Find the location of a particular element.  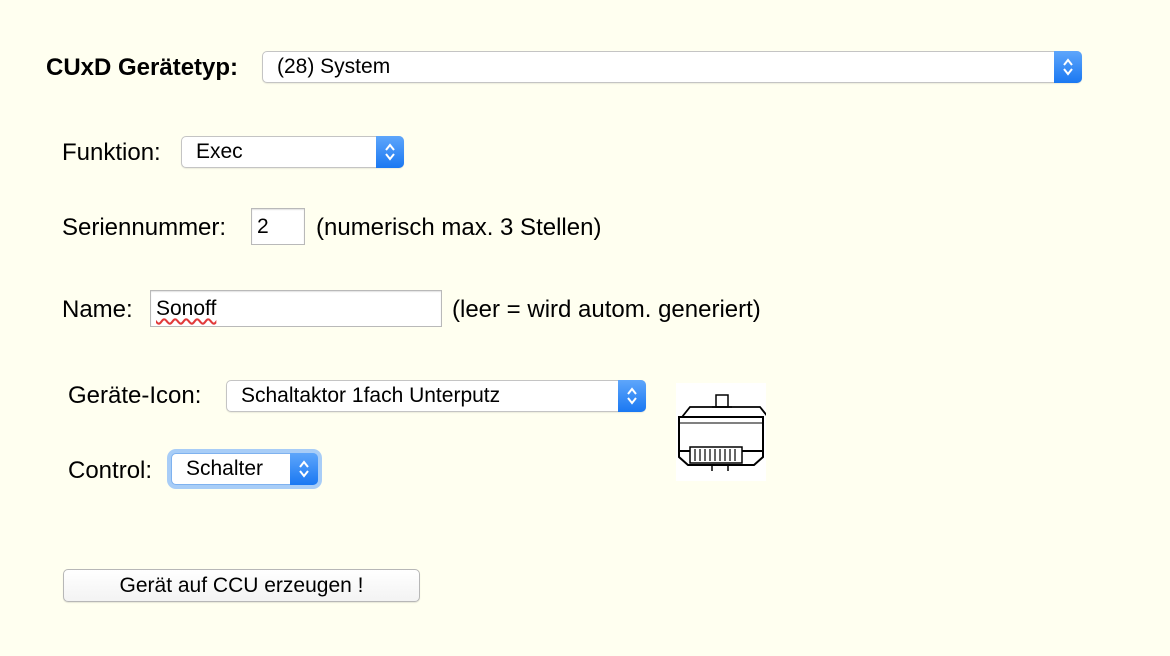

serial-label: Seriennummer: is located at coordinates (144, 227).